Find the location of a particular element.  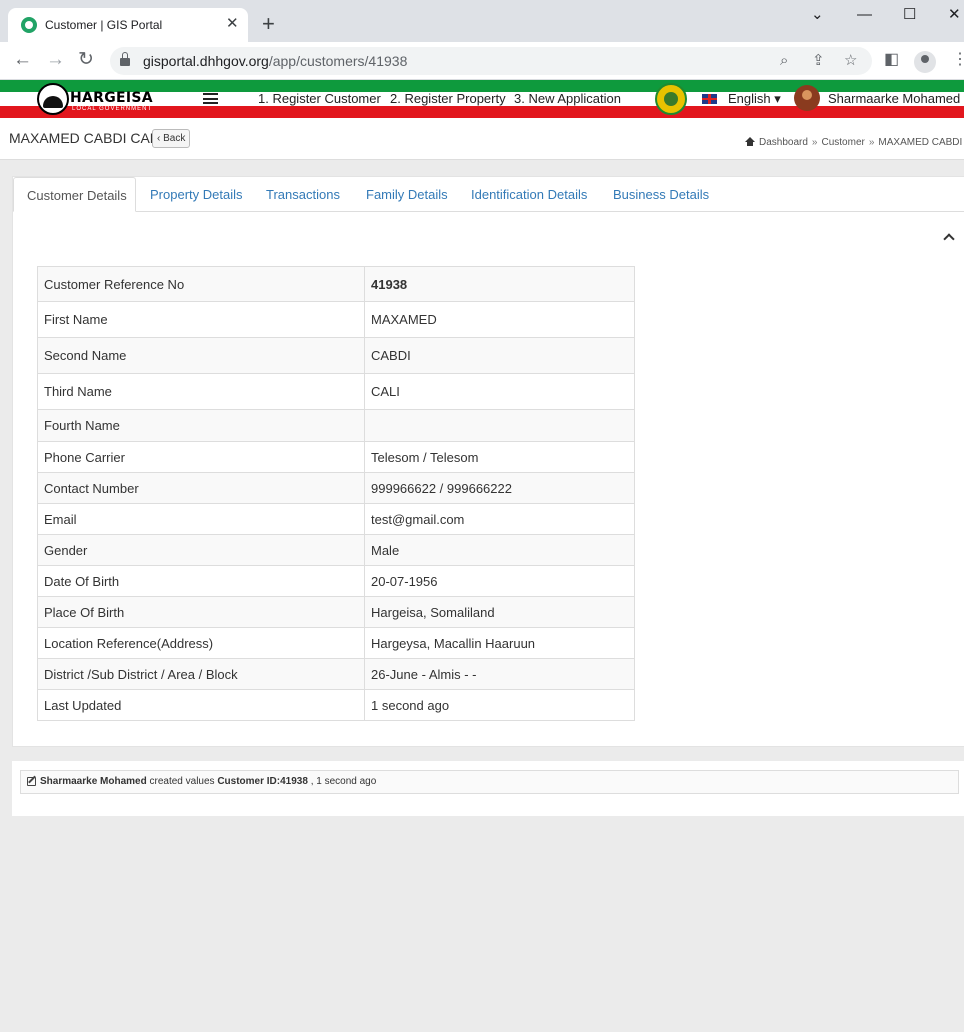

field-label: Second Name is located at coordinates (201, 355).